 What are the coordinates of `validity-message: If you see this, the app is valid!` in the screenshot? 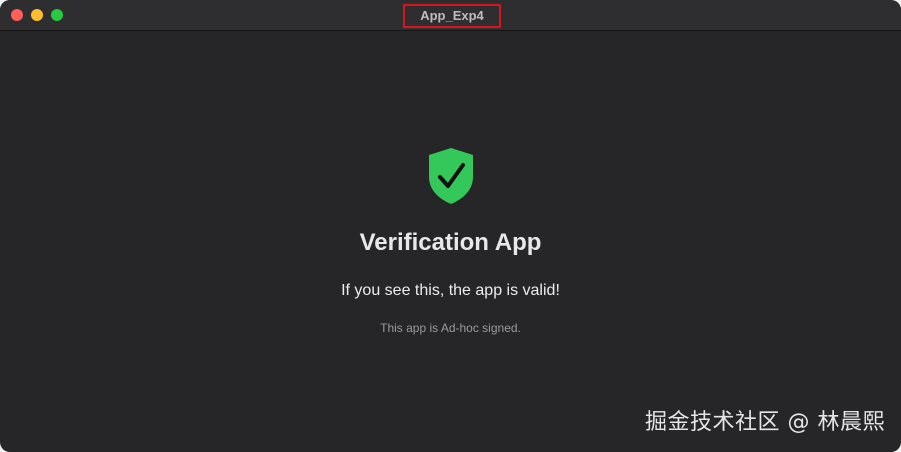 It's located at (450, 290).